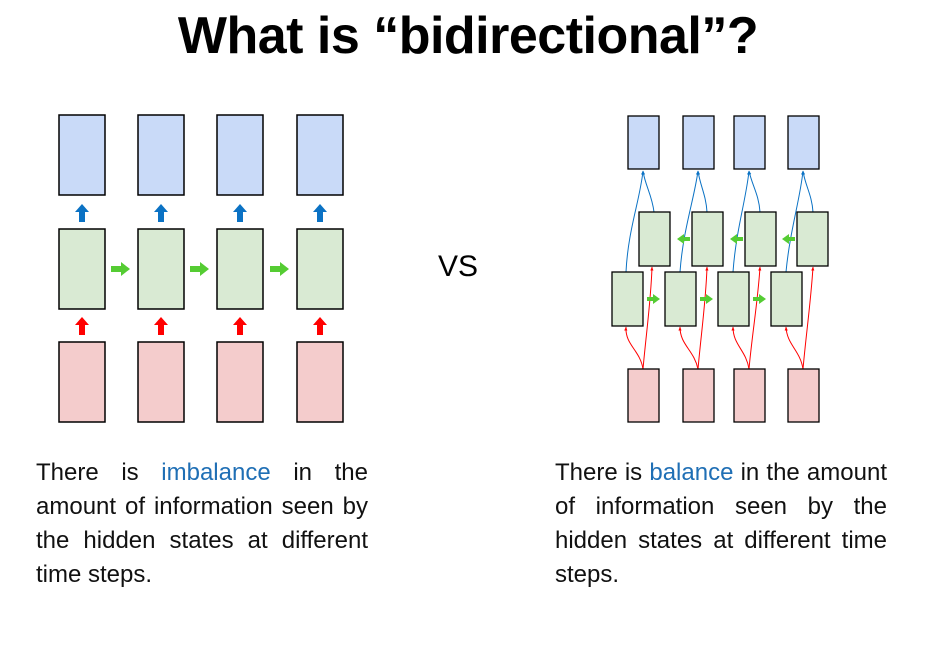 The width and height of the screenshot is (936, 652). I want to click on unidirectional-rnn-diagram, so click(201, 268).